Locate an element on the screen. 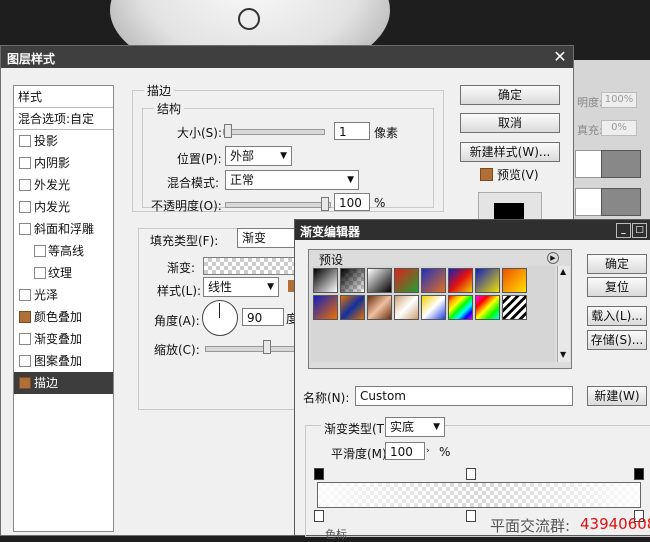 The height and width of the screenshot is (542, 650). style-item-contour: 等高线 is located at coordinates (63, 251).